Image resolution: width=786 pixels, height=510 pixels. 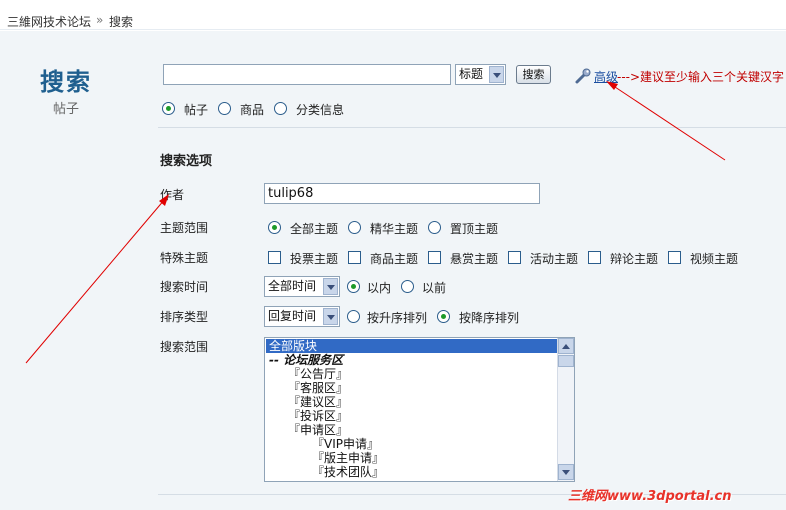 What do you see at coordinates (565, 409) in the screenshot?
I see `forum-scrollbar` at bounding box center [565, 409].